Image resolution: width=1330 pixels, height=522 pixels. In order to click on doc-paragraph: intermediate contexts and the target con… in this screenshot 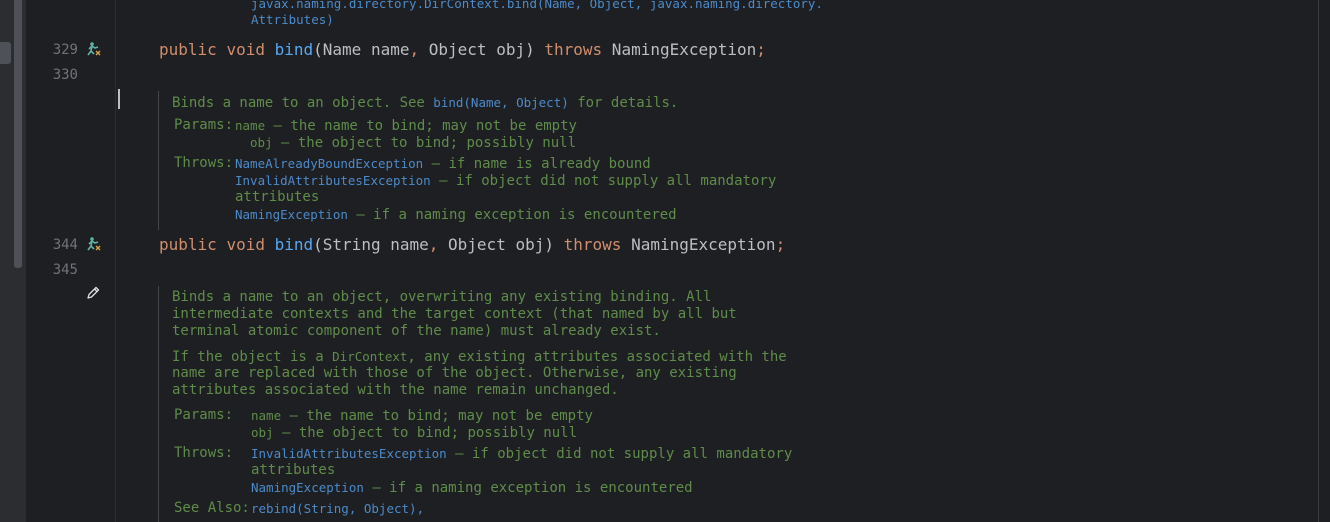, I will do `click(454, 314)`.